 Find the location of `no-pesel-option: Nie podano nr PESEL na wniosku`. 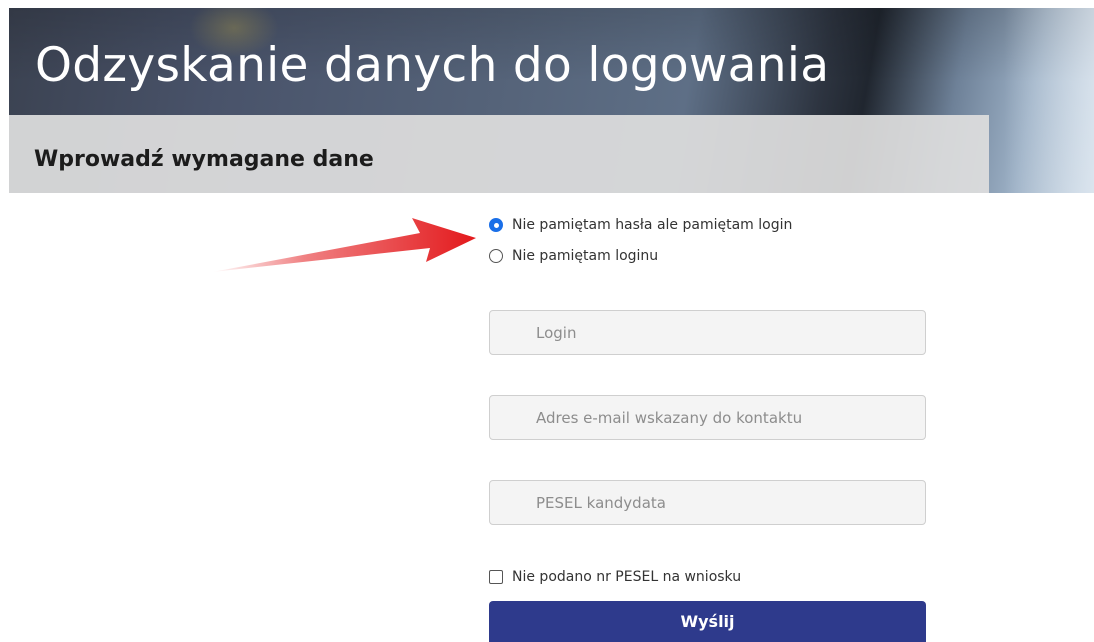

no-pesel-option: Nie podano nr PESEL na wniosku is located at coordinates (615, 577).